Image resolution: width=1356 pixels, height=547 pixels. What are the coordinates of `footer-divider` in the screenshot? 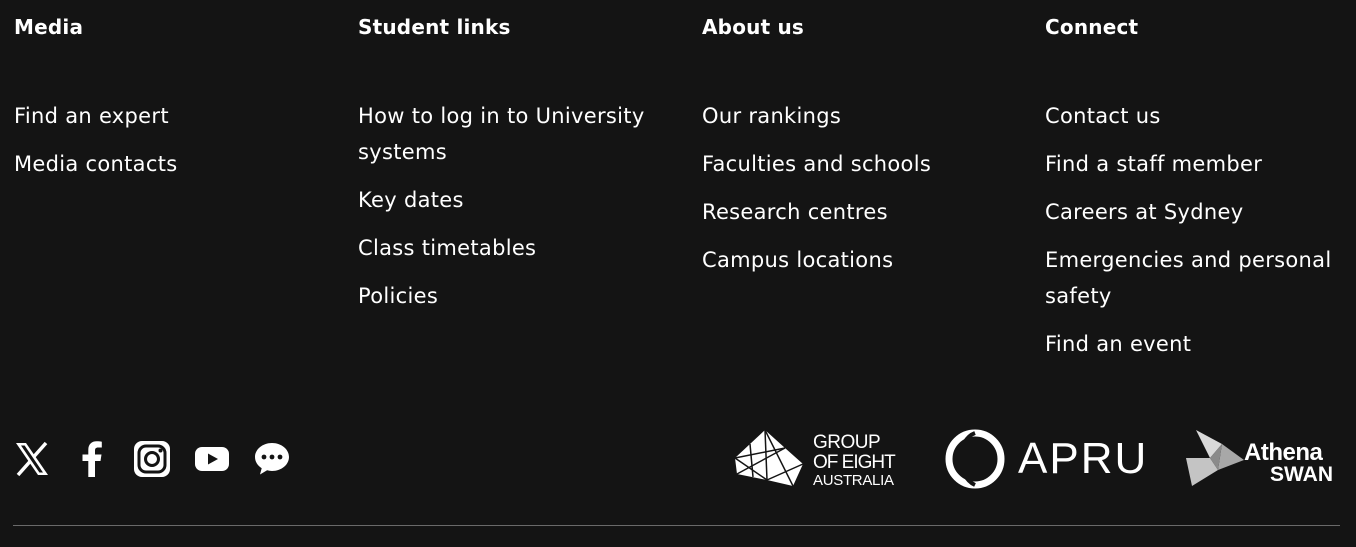 It's located at (676, 525).